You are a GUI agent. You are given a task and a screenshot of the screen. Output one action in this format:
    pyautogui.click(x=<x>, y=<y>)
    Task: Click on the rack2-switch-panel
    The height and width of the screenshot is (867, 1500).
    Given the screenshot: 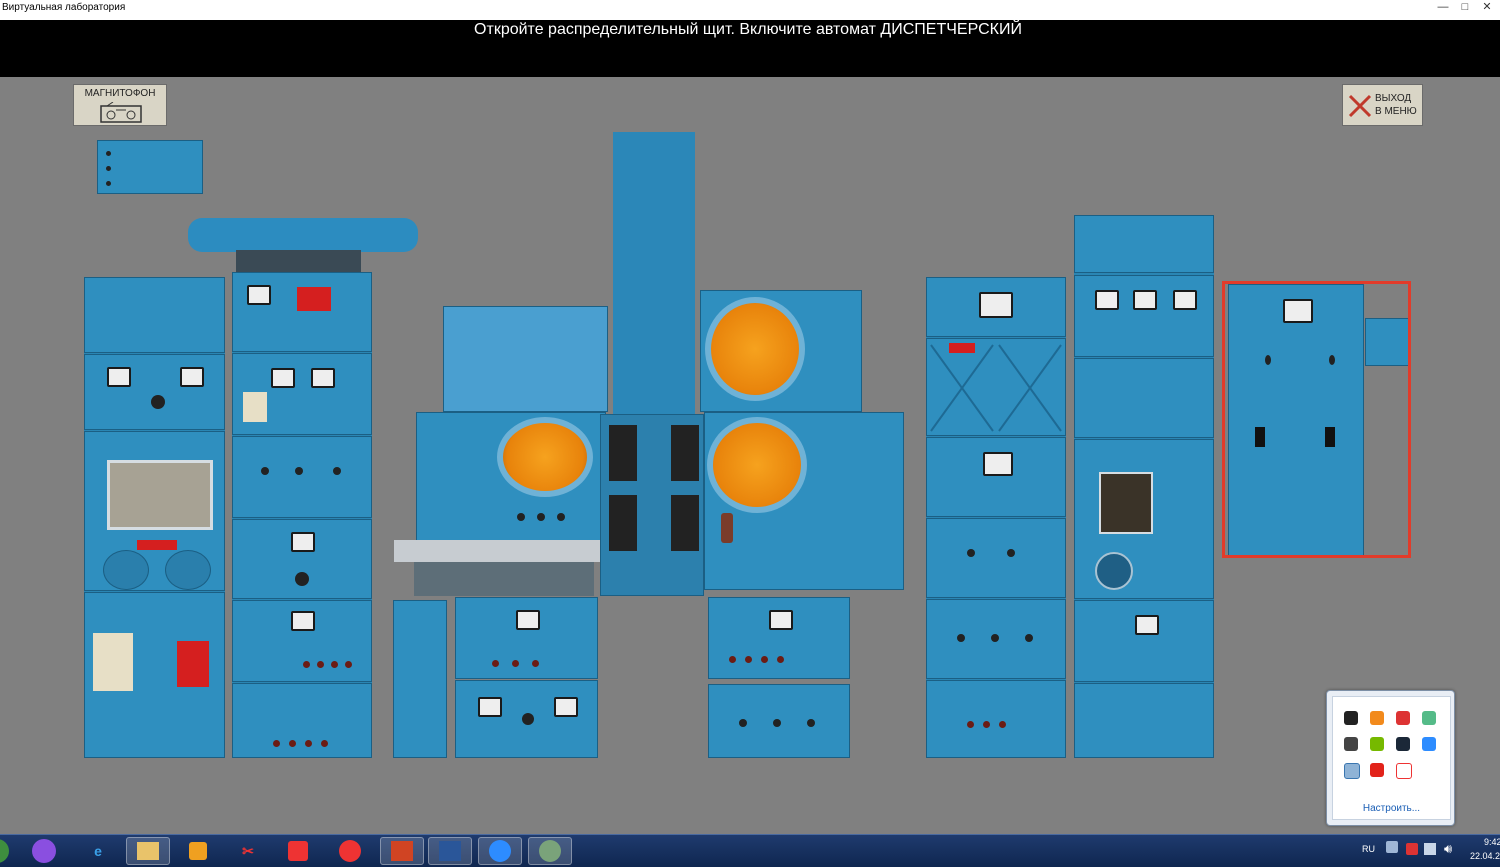 What is the action you would take?
    pyautogui.click(x=302, y=477)
    